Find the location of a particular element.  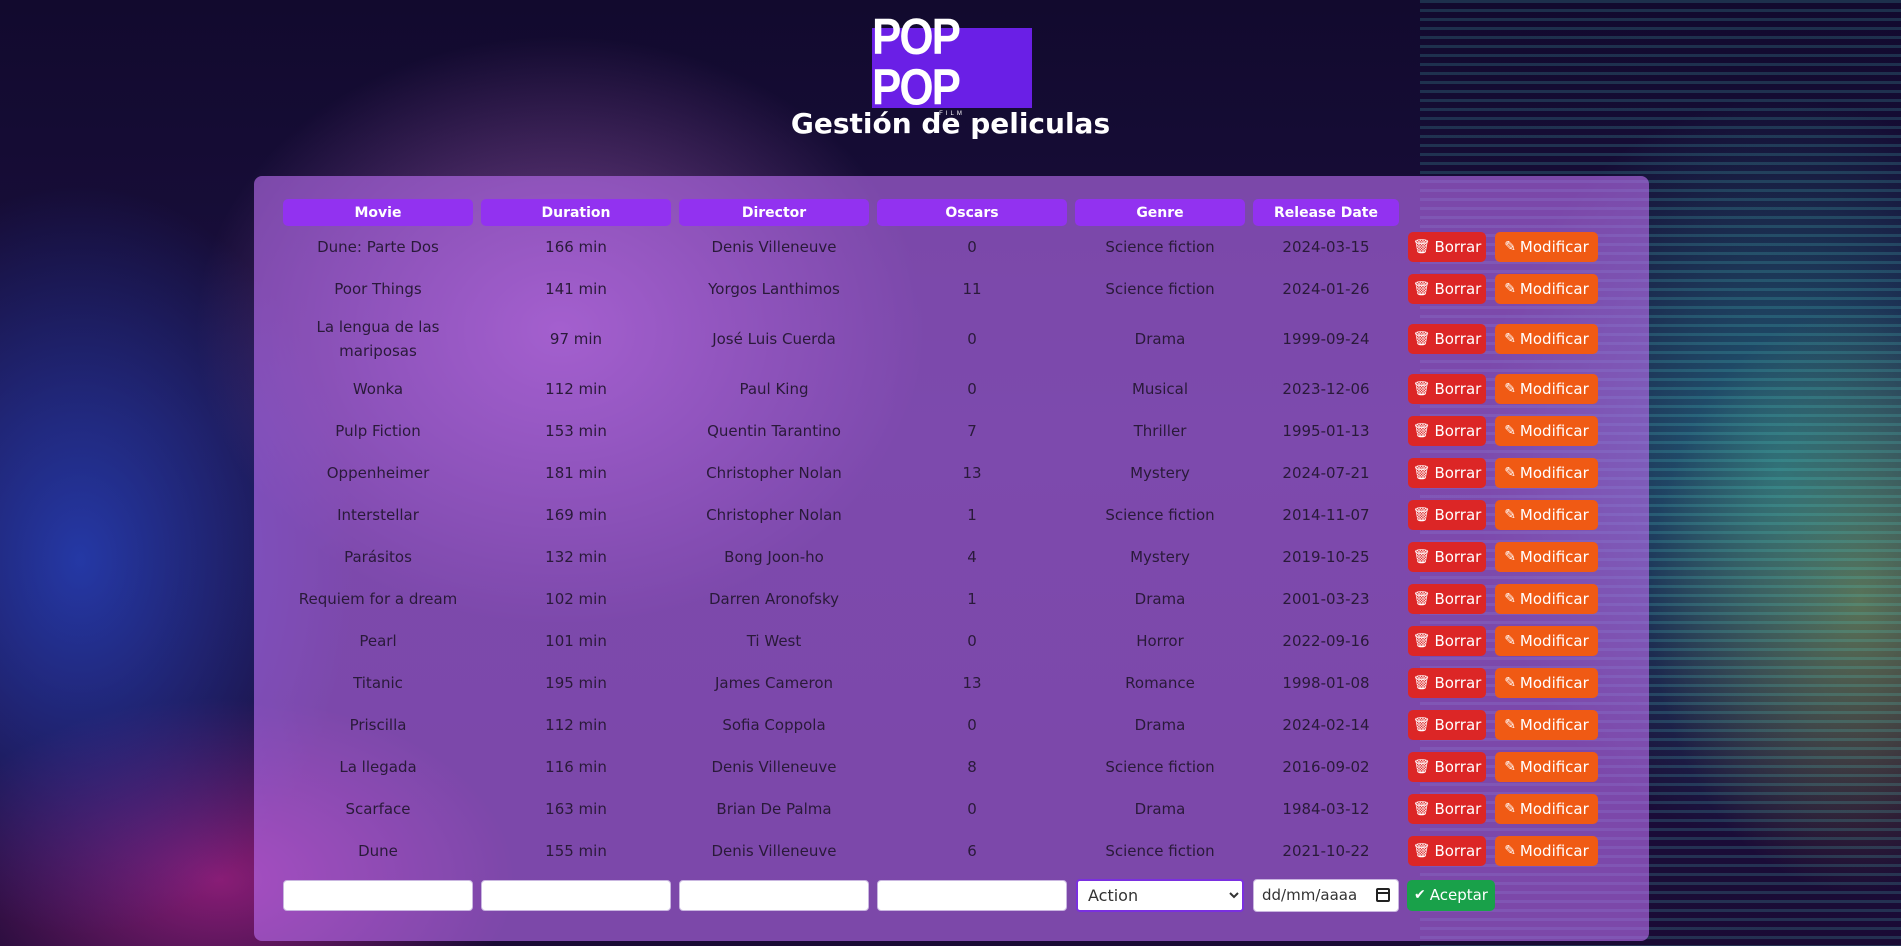

header-genre: Genre is located at coordinates (1160, 212).